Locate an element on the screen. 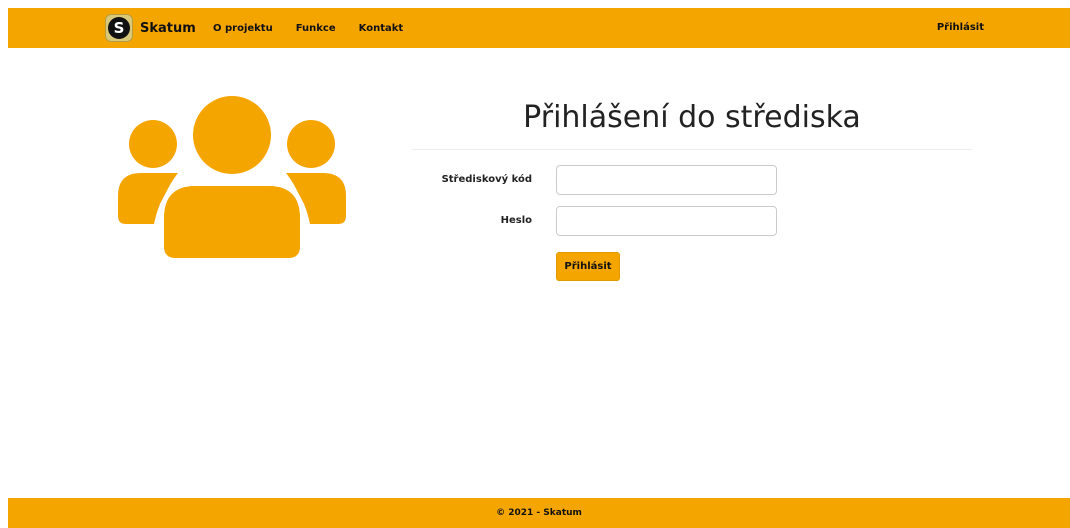 This screenshot has height=528, width=1070. nav-link-kontakt: Kontakt is located at coordinates (381, 28).